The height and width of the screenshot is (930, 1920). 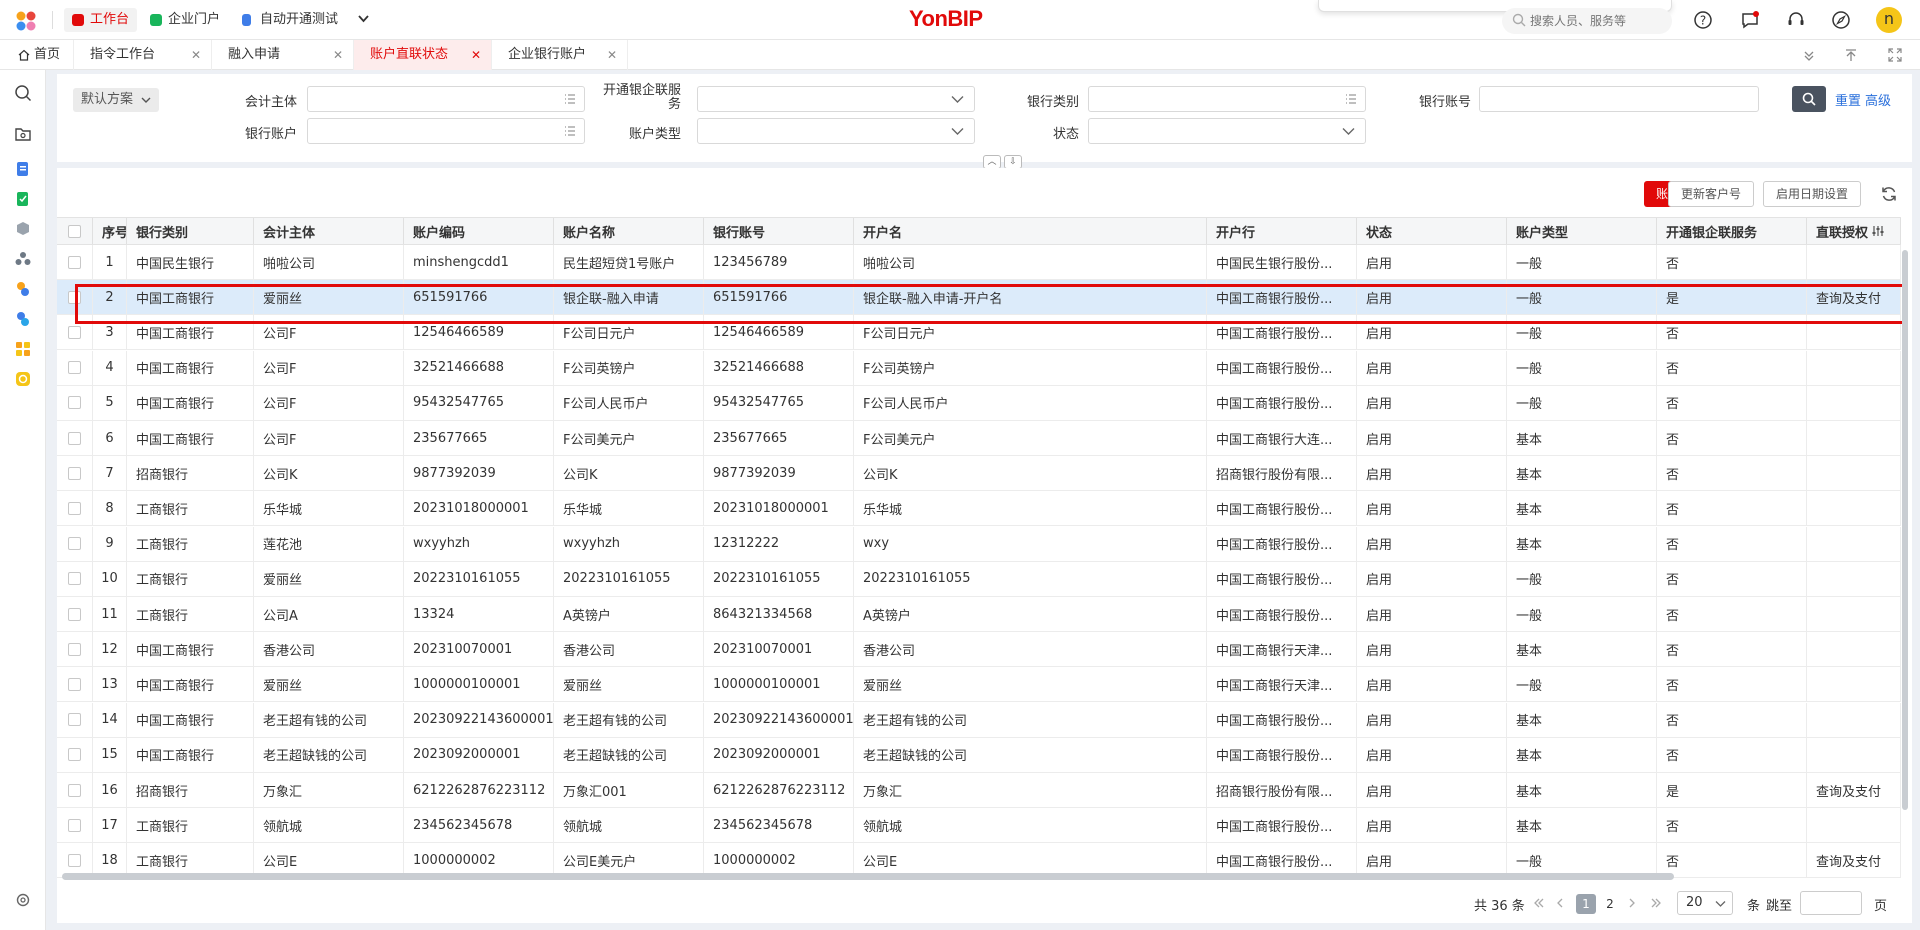 What do you see at coordinates (1889, 20) in the screenshot?
I see `avatar: n` at bounding box center [1889, 20].